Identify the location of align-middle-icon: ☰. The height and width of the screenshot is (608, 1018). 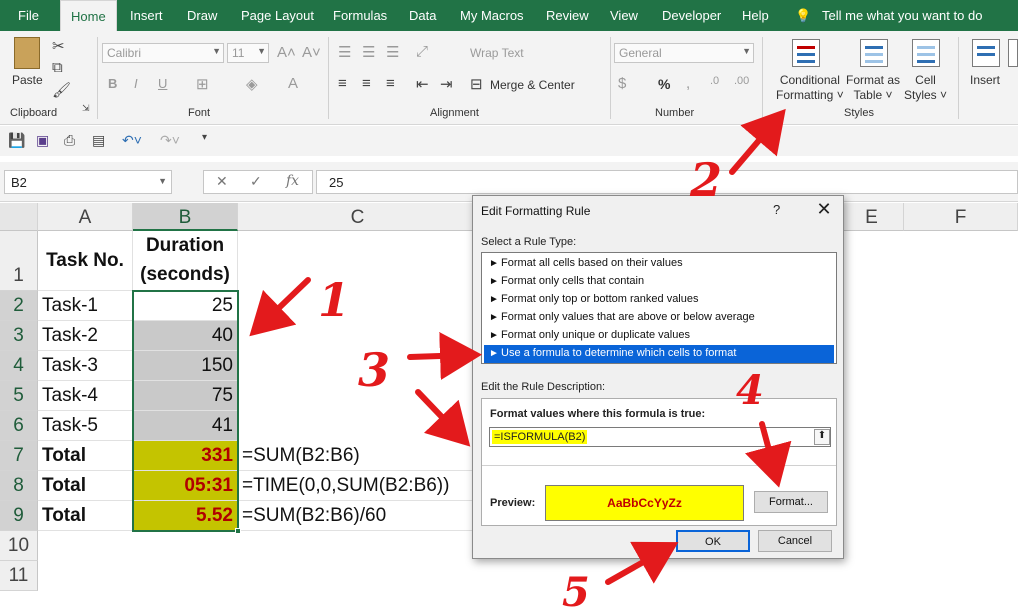
(368, 52).